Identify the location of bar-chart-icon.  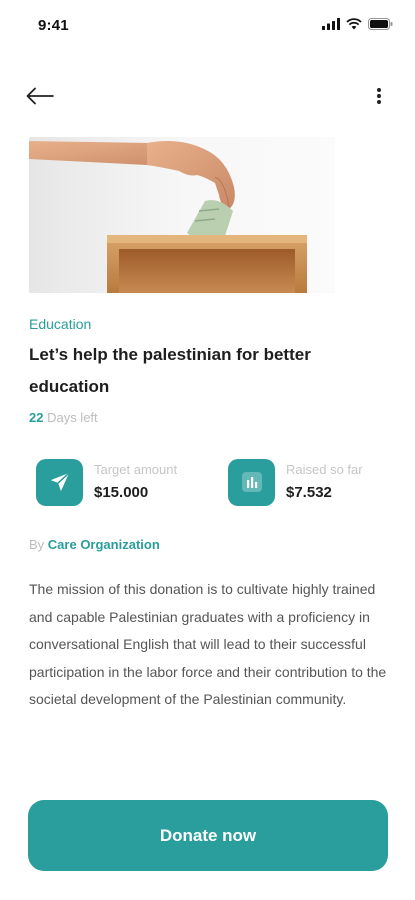
(251, 482).